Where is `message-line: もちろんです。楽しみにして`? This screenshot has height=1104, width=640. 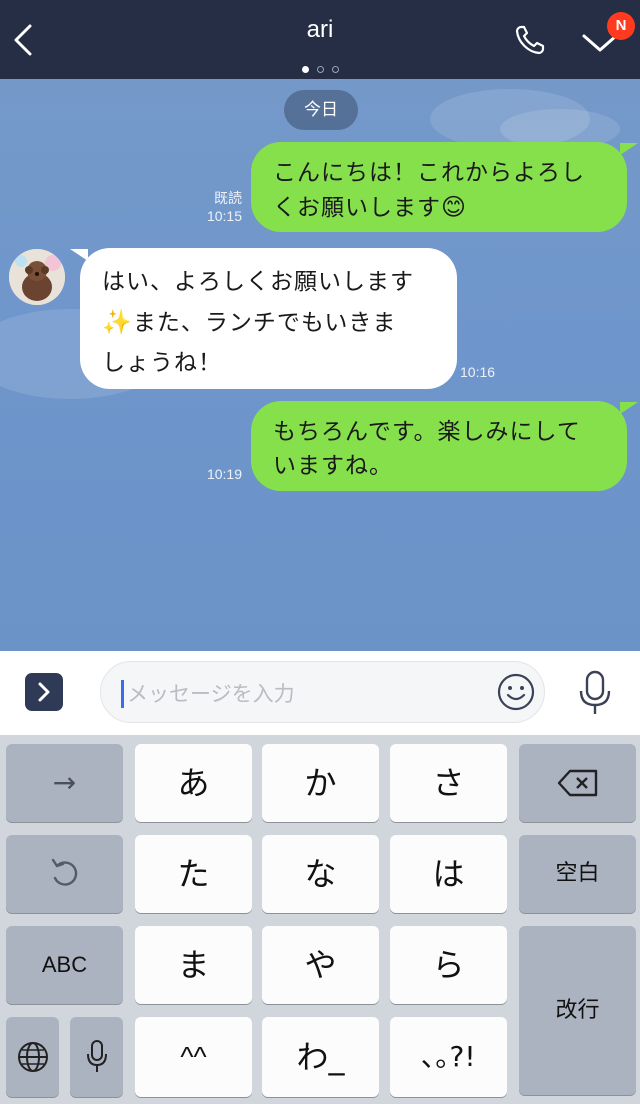 message-line: もちろんです。楽しみにして is located at coordinates (427, 432).